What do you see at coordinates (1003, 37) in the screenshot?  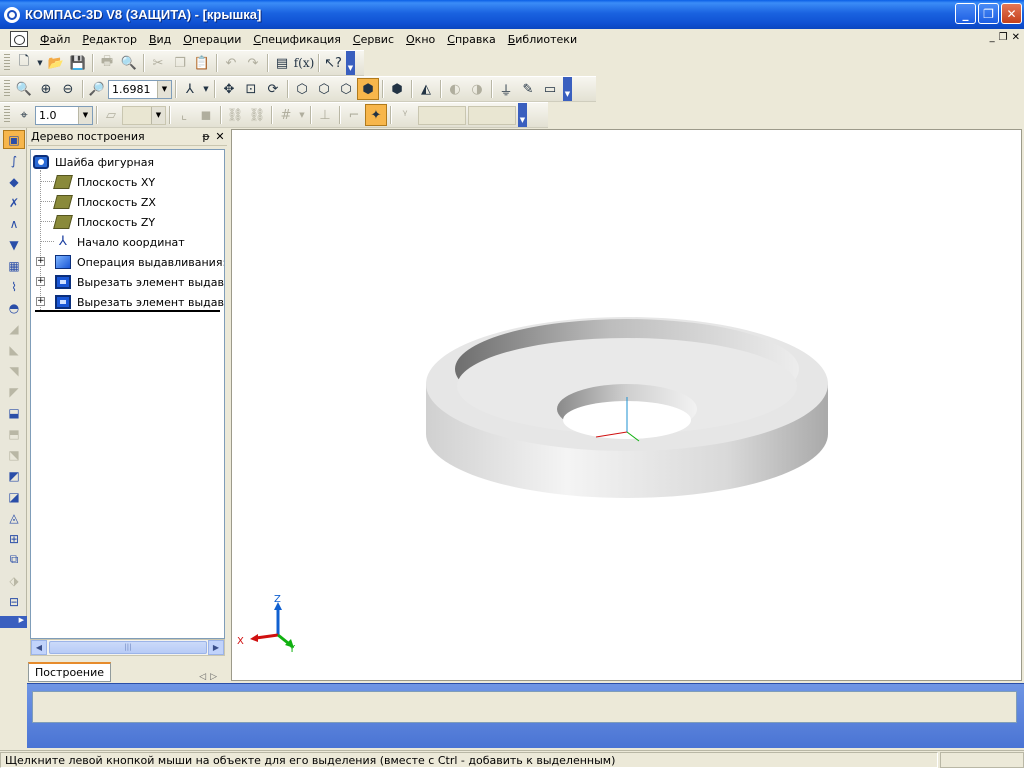 I see `doc-restore-button: ❐` at bounding box center [1003, 37].